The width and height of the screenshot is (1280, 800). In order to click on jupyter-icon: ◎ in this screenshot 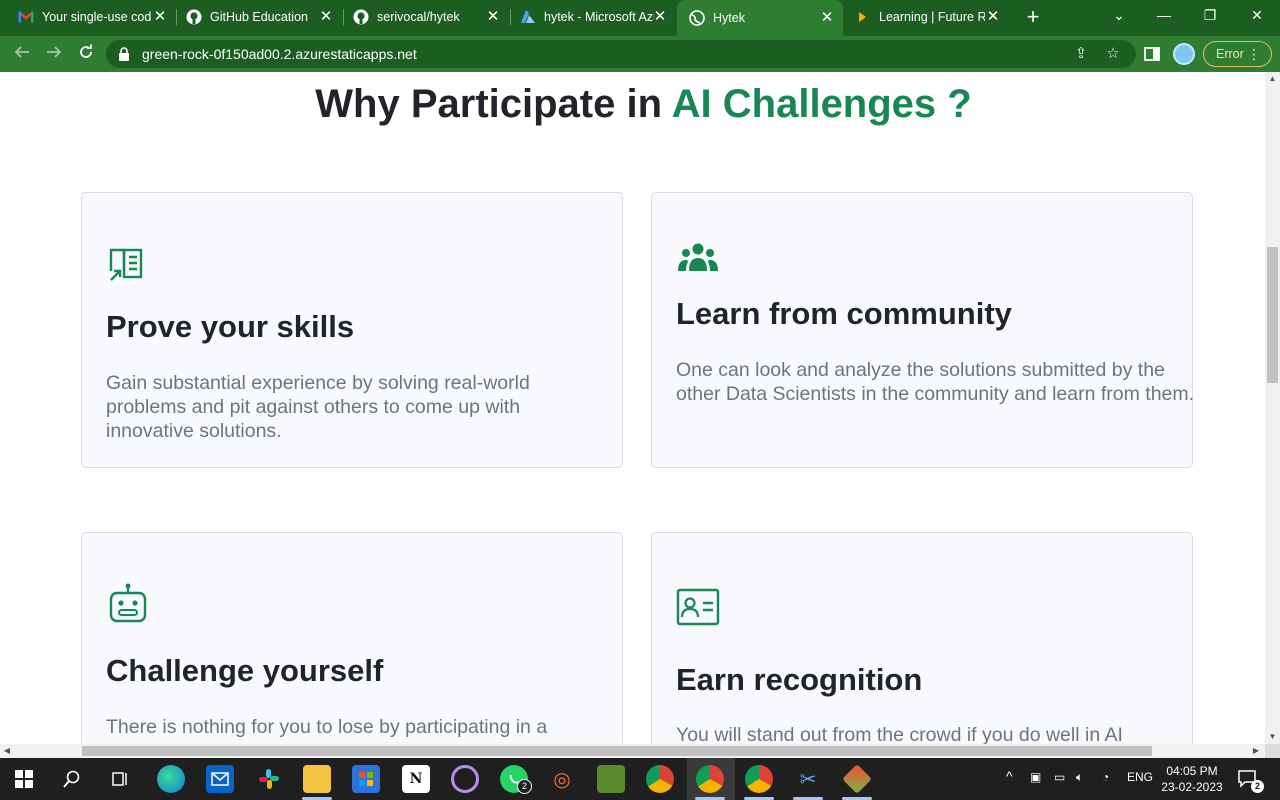, I will do `click(562, 779)`.